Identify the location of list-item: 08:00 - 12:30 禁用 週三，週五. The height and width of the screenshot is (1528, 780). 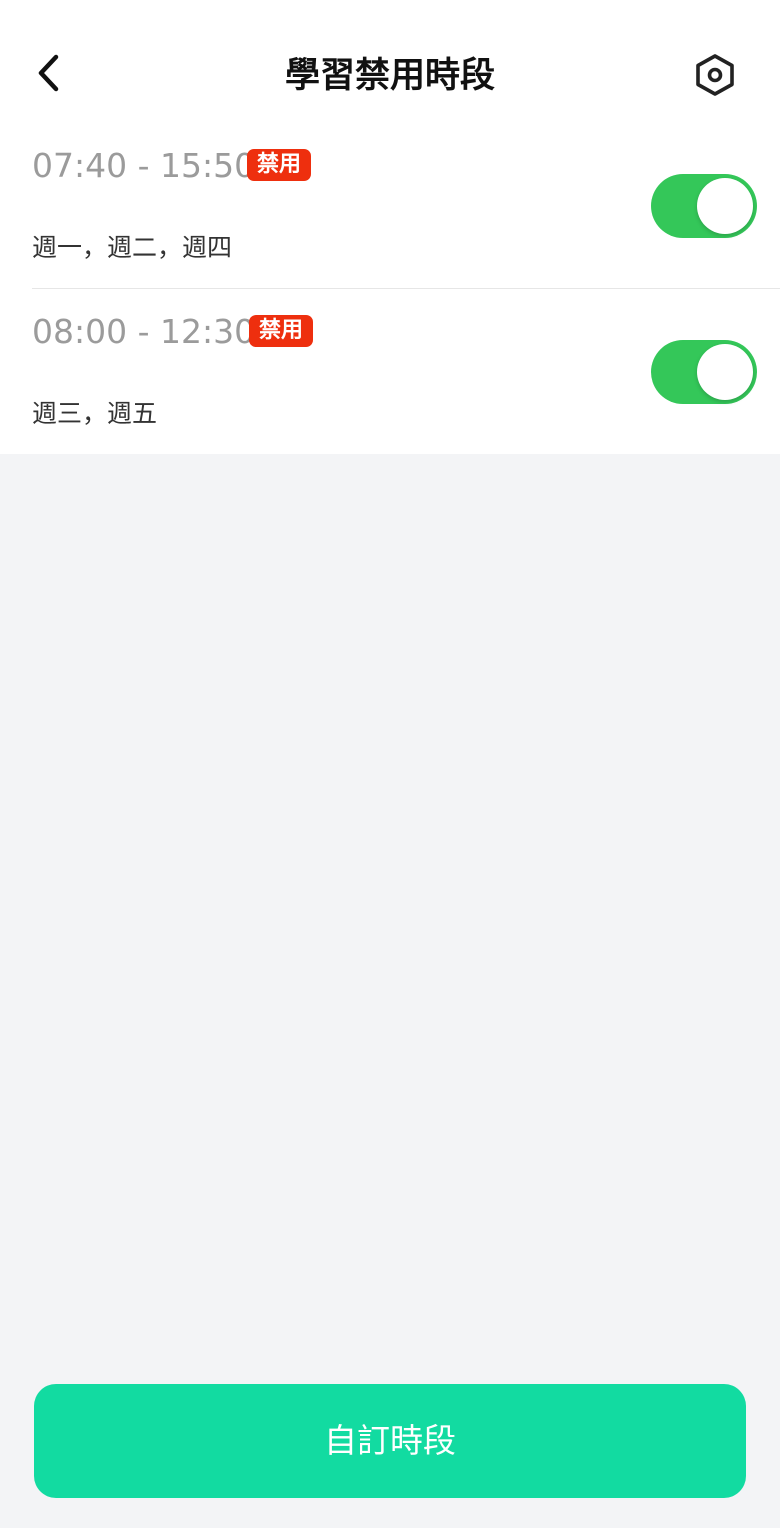
(390, 372).